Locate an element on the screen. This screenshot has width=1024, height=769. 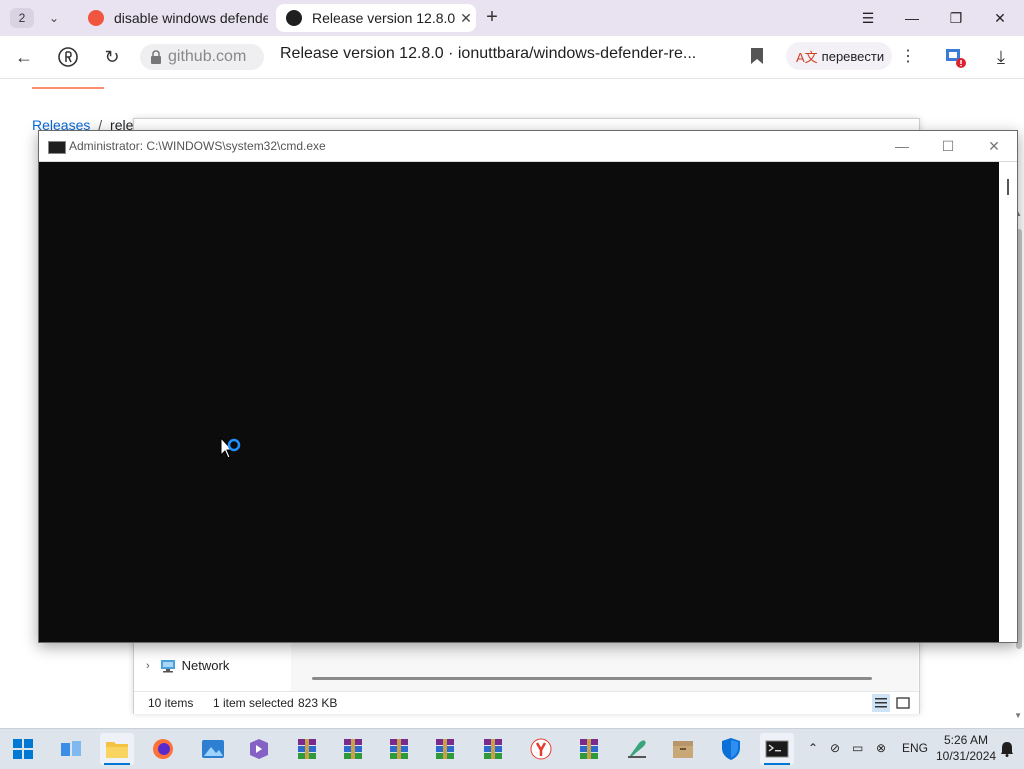
language-indicator: ENG is located at coordinates (915, 748).